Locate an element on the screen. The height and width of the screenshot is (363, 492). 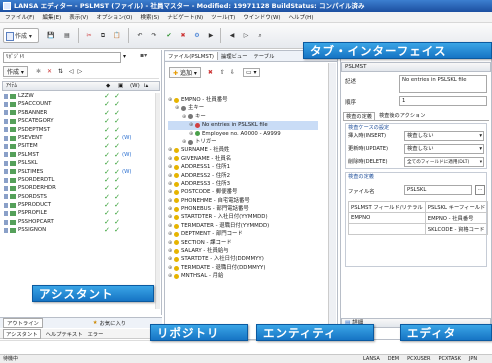
dropdown-arrow-icon: ▾ is located at coordinates (124, 56).